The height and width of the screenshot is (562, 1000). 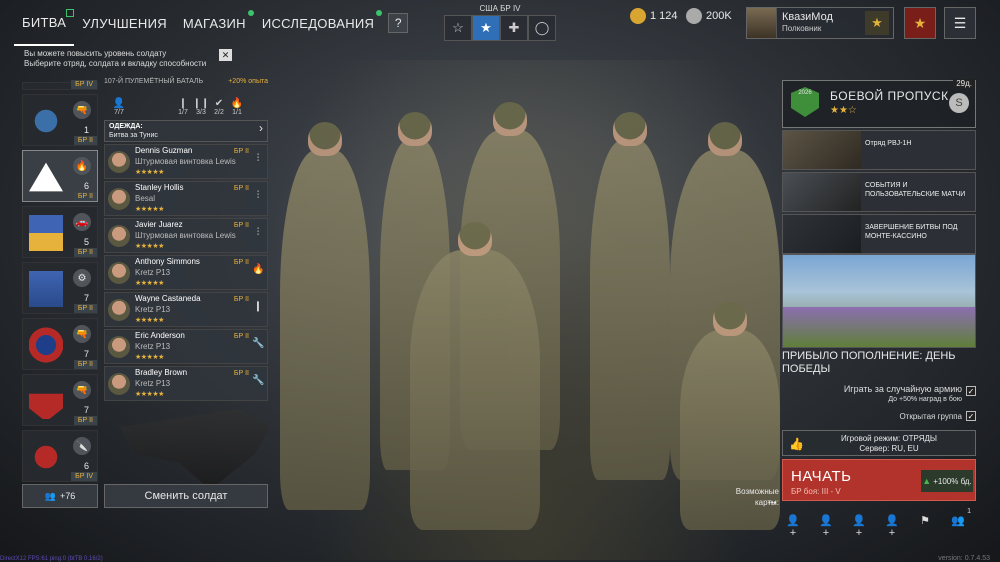 I want to click on change-soldier-button: Сменить солдат, so click(x=186, y=496).